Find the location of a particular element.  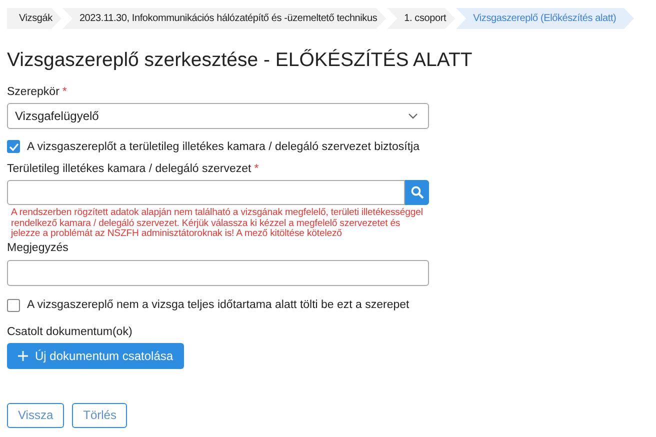

add-document-button: Új dokumentum csatolása is located at coordinates (95, 355).